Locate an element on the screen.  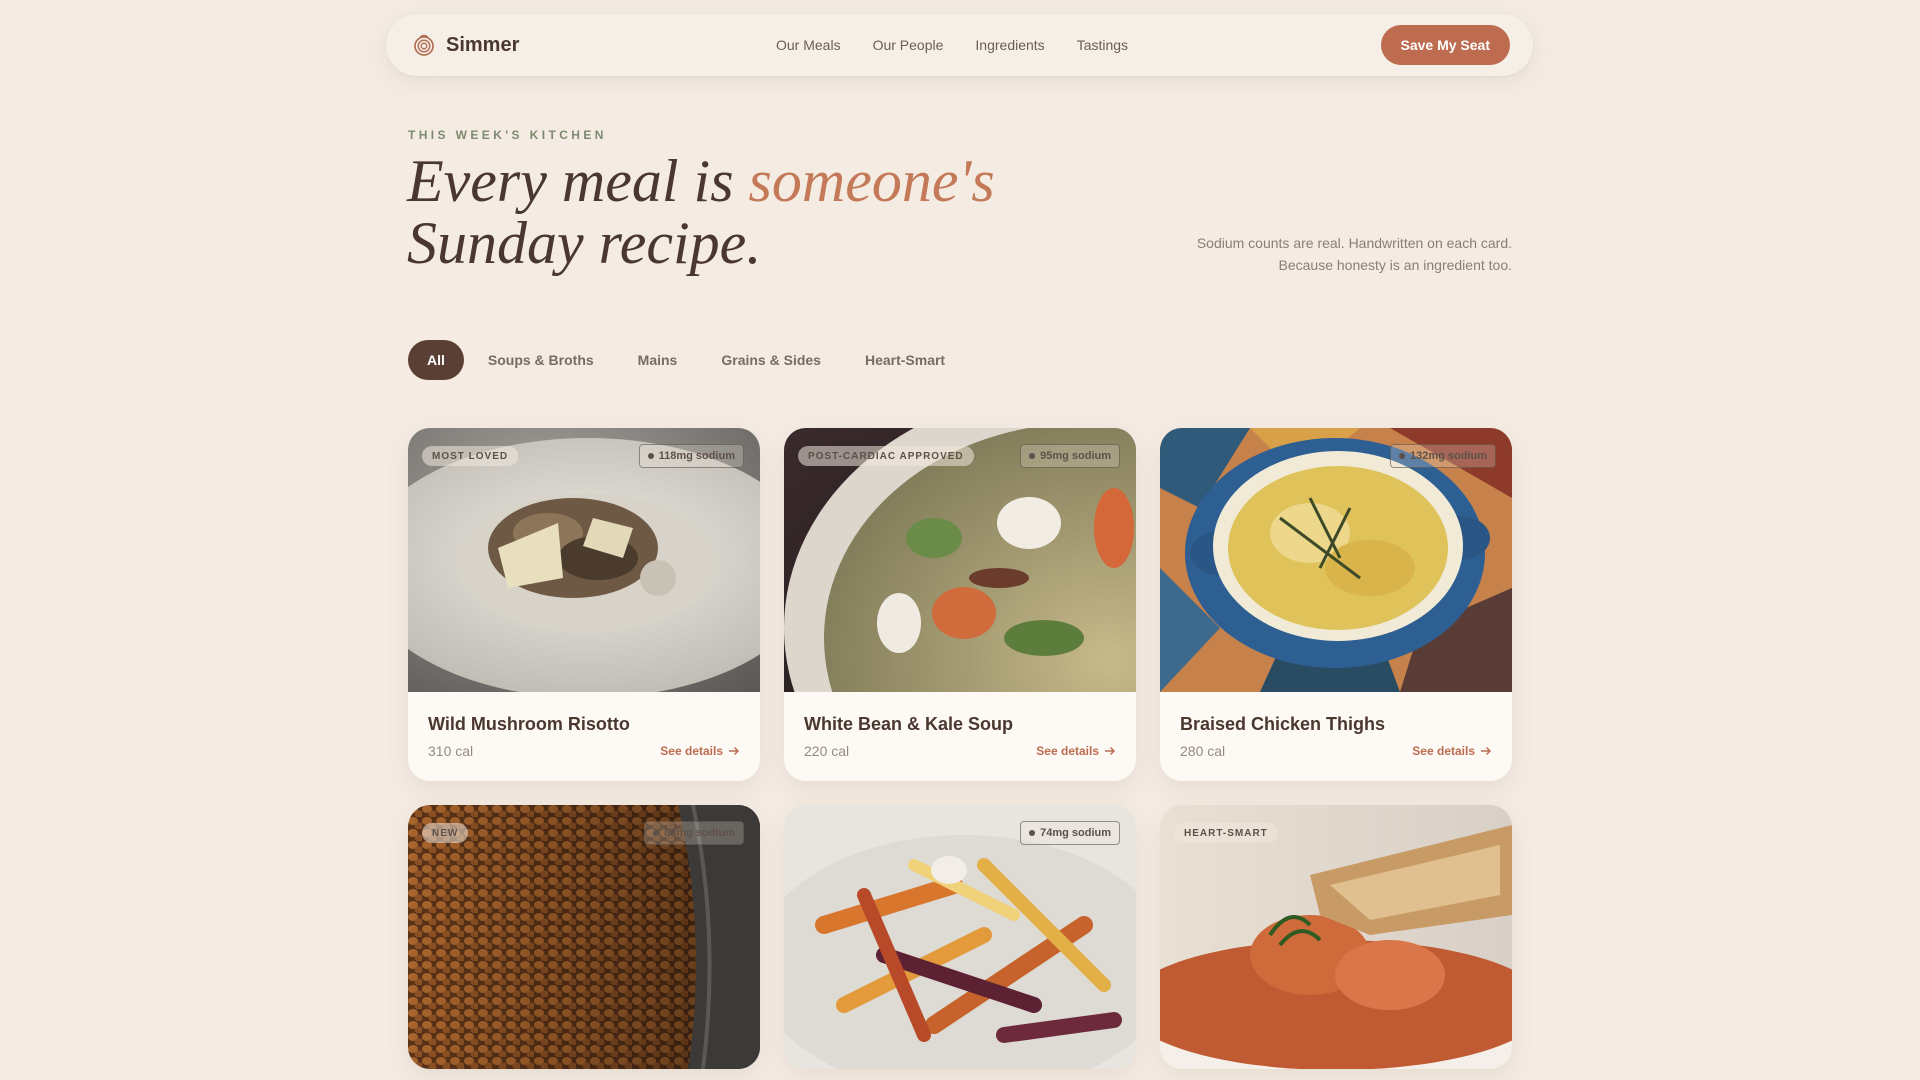
meal-card-image: 132mg sodium is located at coordinates (1336, 560).